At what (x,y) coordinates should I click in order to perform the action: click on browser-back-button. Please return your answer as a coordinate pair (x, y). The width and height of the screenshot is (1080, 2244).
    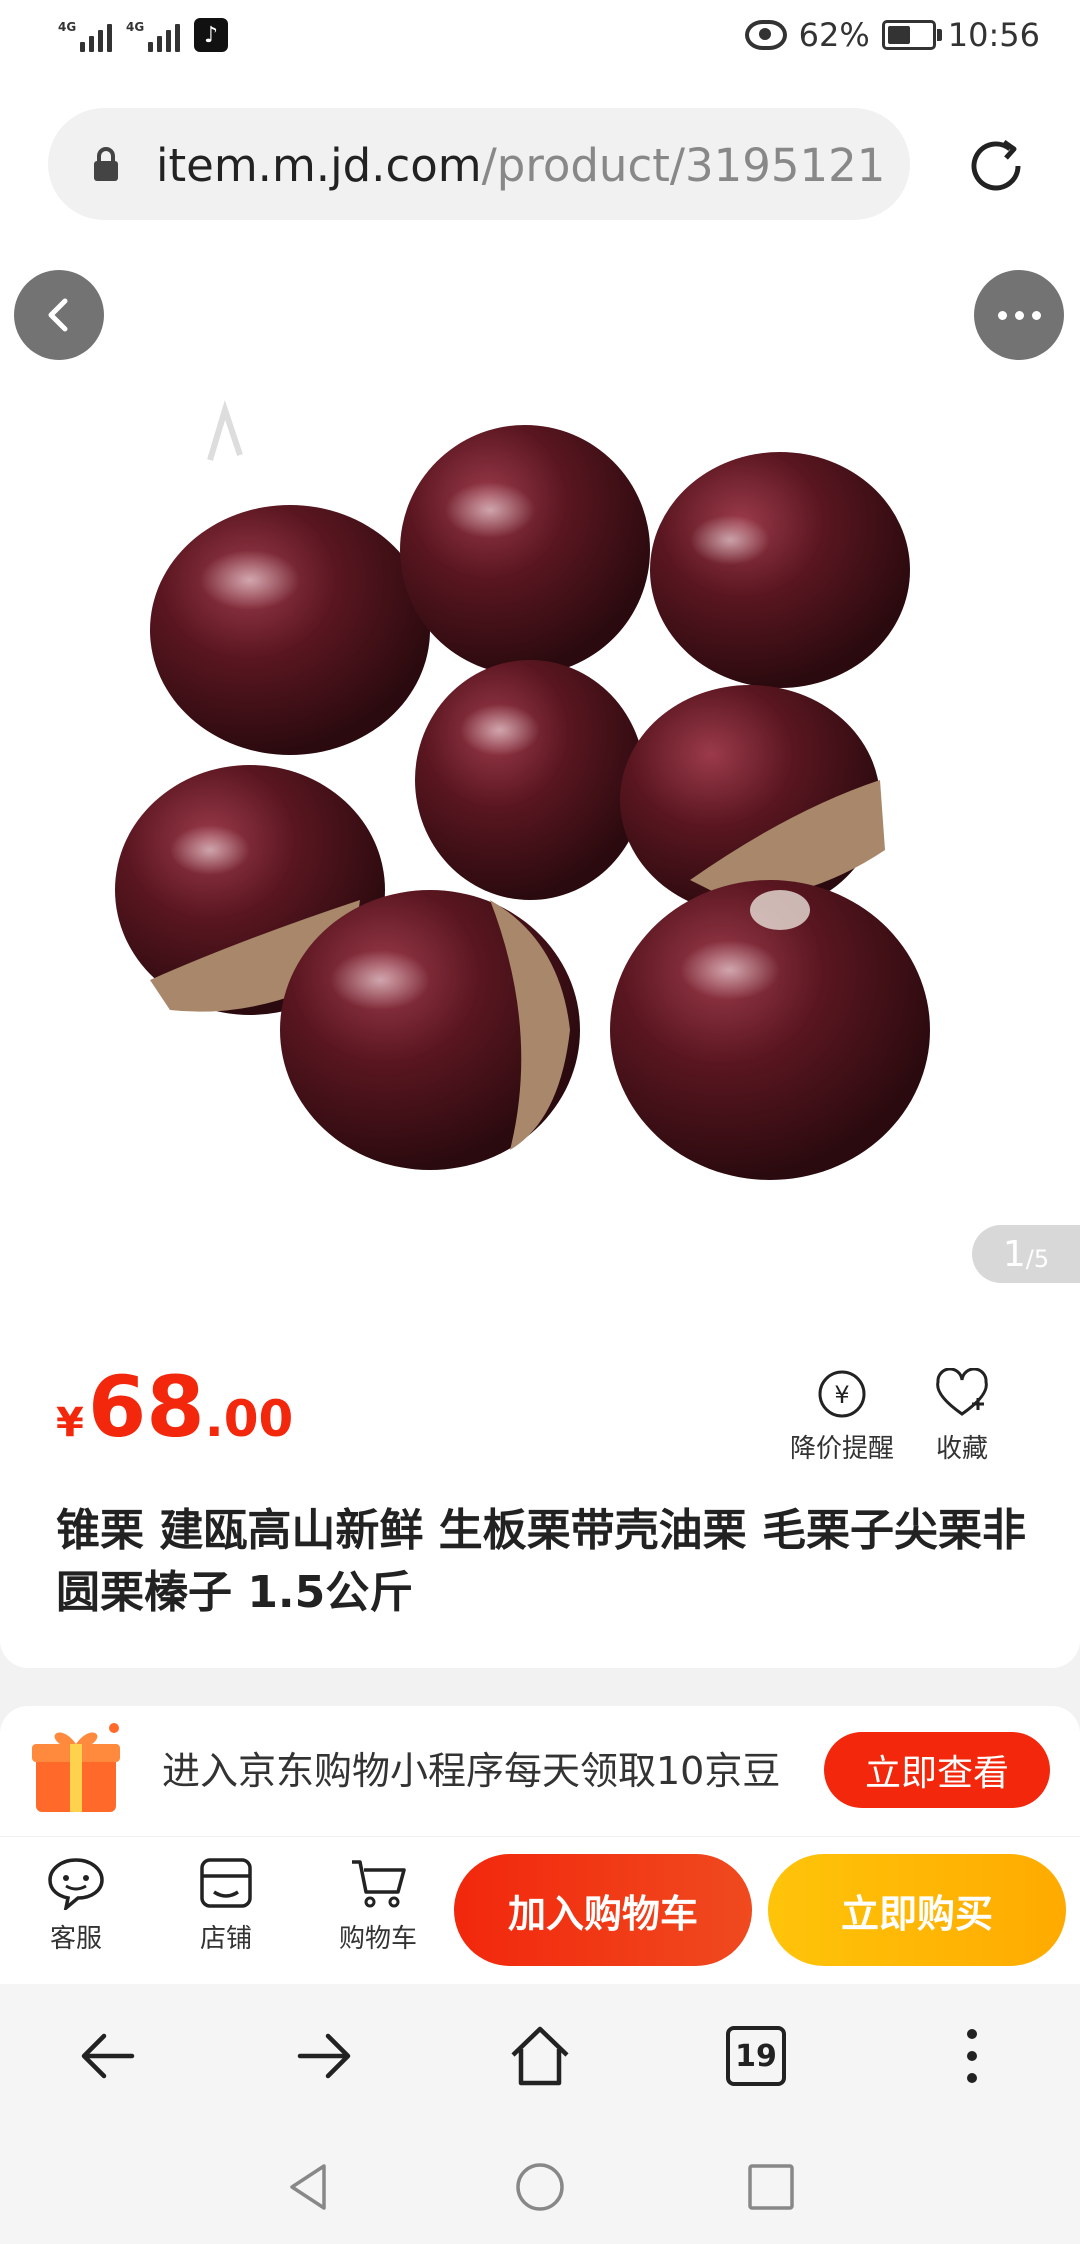
    Looking at the image, I should click on (108, 2056).